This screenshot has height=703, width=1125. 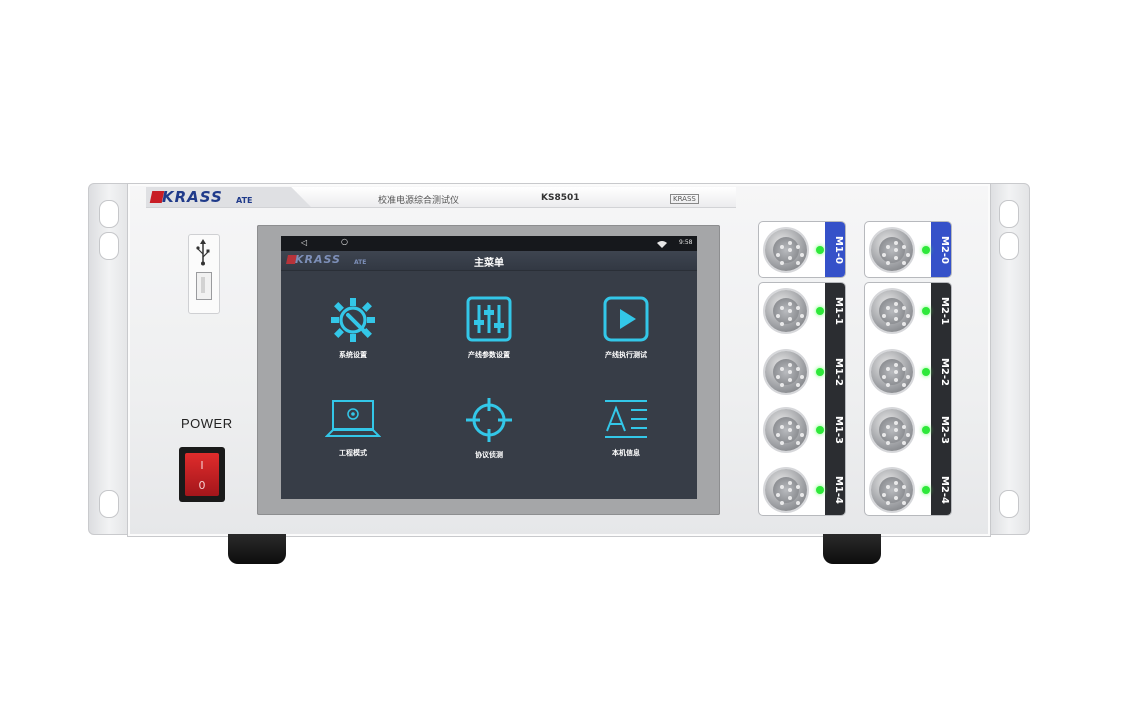 What do you see at coordinates (344, 241) in the screenshot?
I see `home-nav-icon: ○` at bounding box center [344, 241].